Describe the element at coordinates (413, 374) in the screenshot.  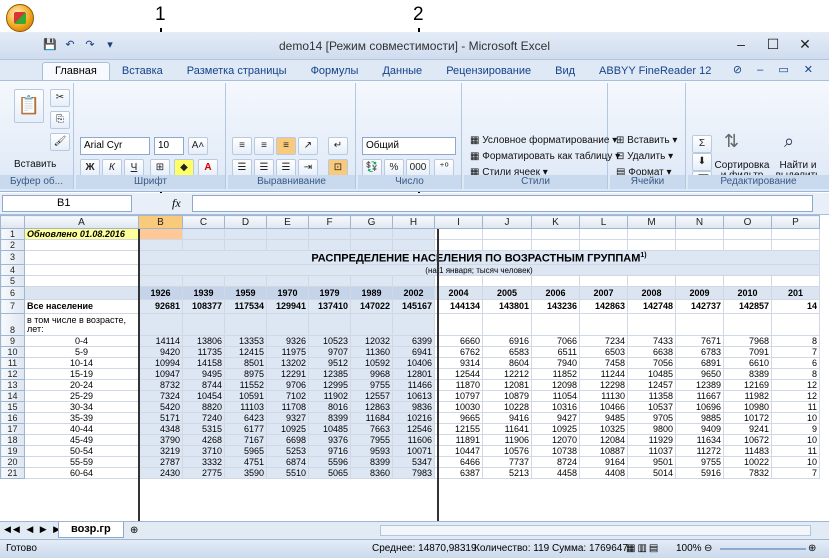
I see `cell: 12801` at that location.